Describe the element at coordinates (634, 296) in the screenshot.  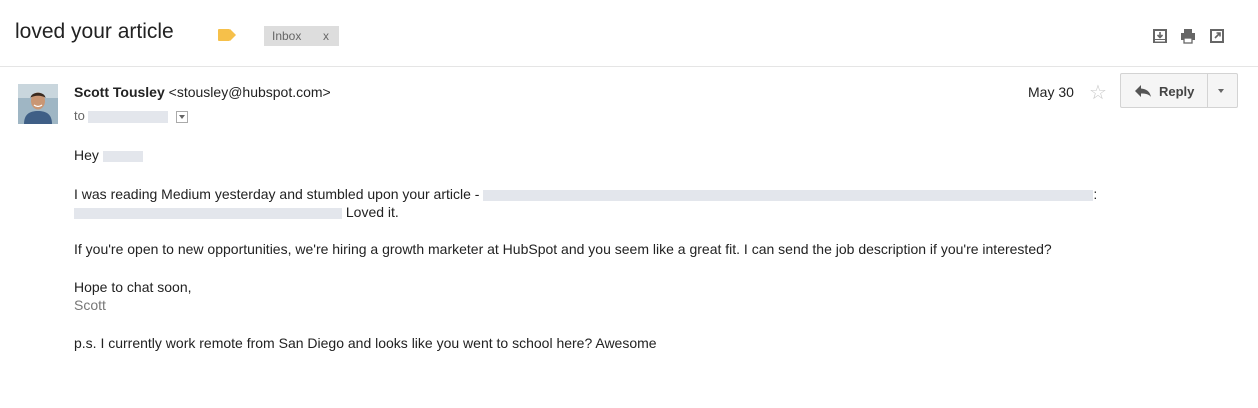
I see `closing-paragraph: Hope to chat soon, Scott` at that location.